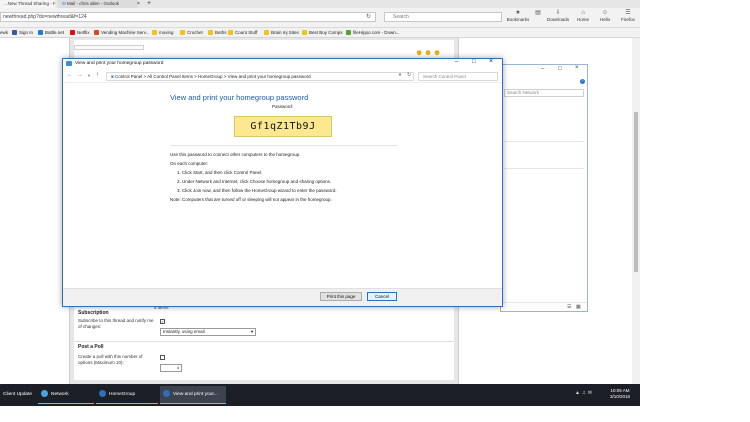  What do you see at coordinates (208, 332) in the screenshot?
I see `subscription-mode-select: Instantly, using email` at bounding box center [208, 332].